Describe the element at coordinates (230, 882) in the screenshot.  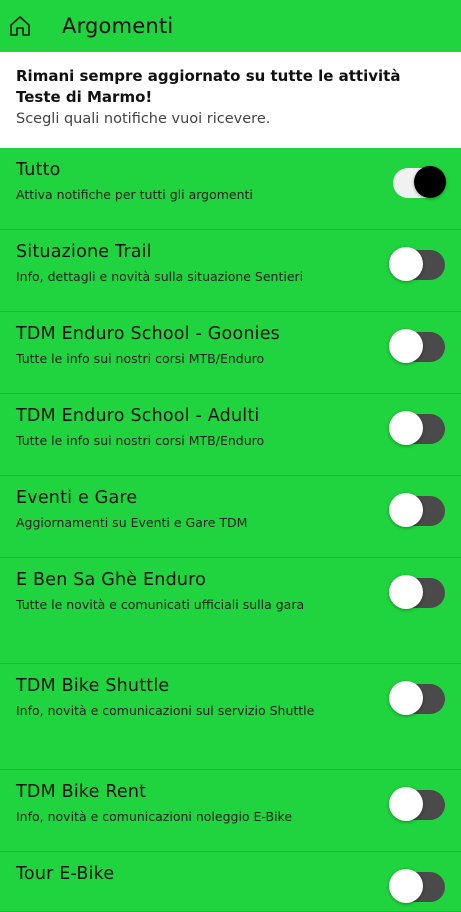
I see `topic-row: Tour E-Bike` at that location.